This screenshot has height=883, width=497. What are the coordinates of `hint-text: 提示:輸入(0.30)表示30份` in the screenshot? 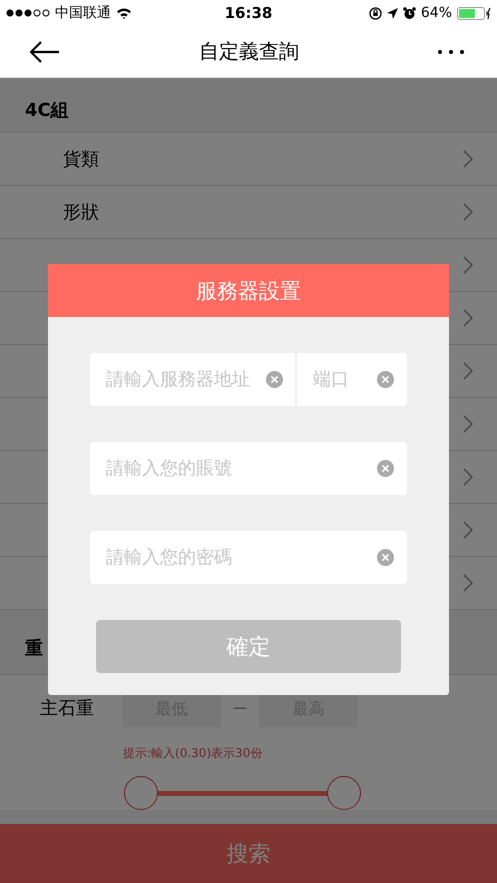 It's located at (193, 753).